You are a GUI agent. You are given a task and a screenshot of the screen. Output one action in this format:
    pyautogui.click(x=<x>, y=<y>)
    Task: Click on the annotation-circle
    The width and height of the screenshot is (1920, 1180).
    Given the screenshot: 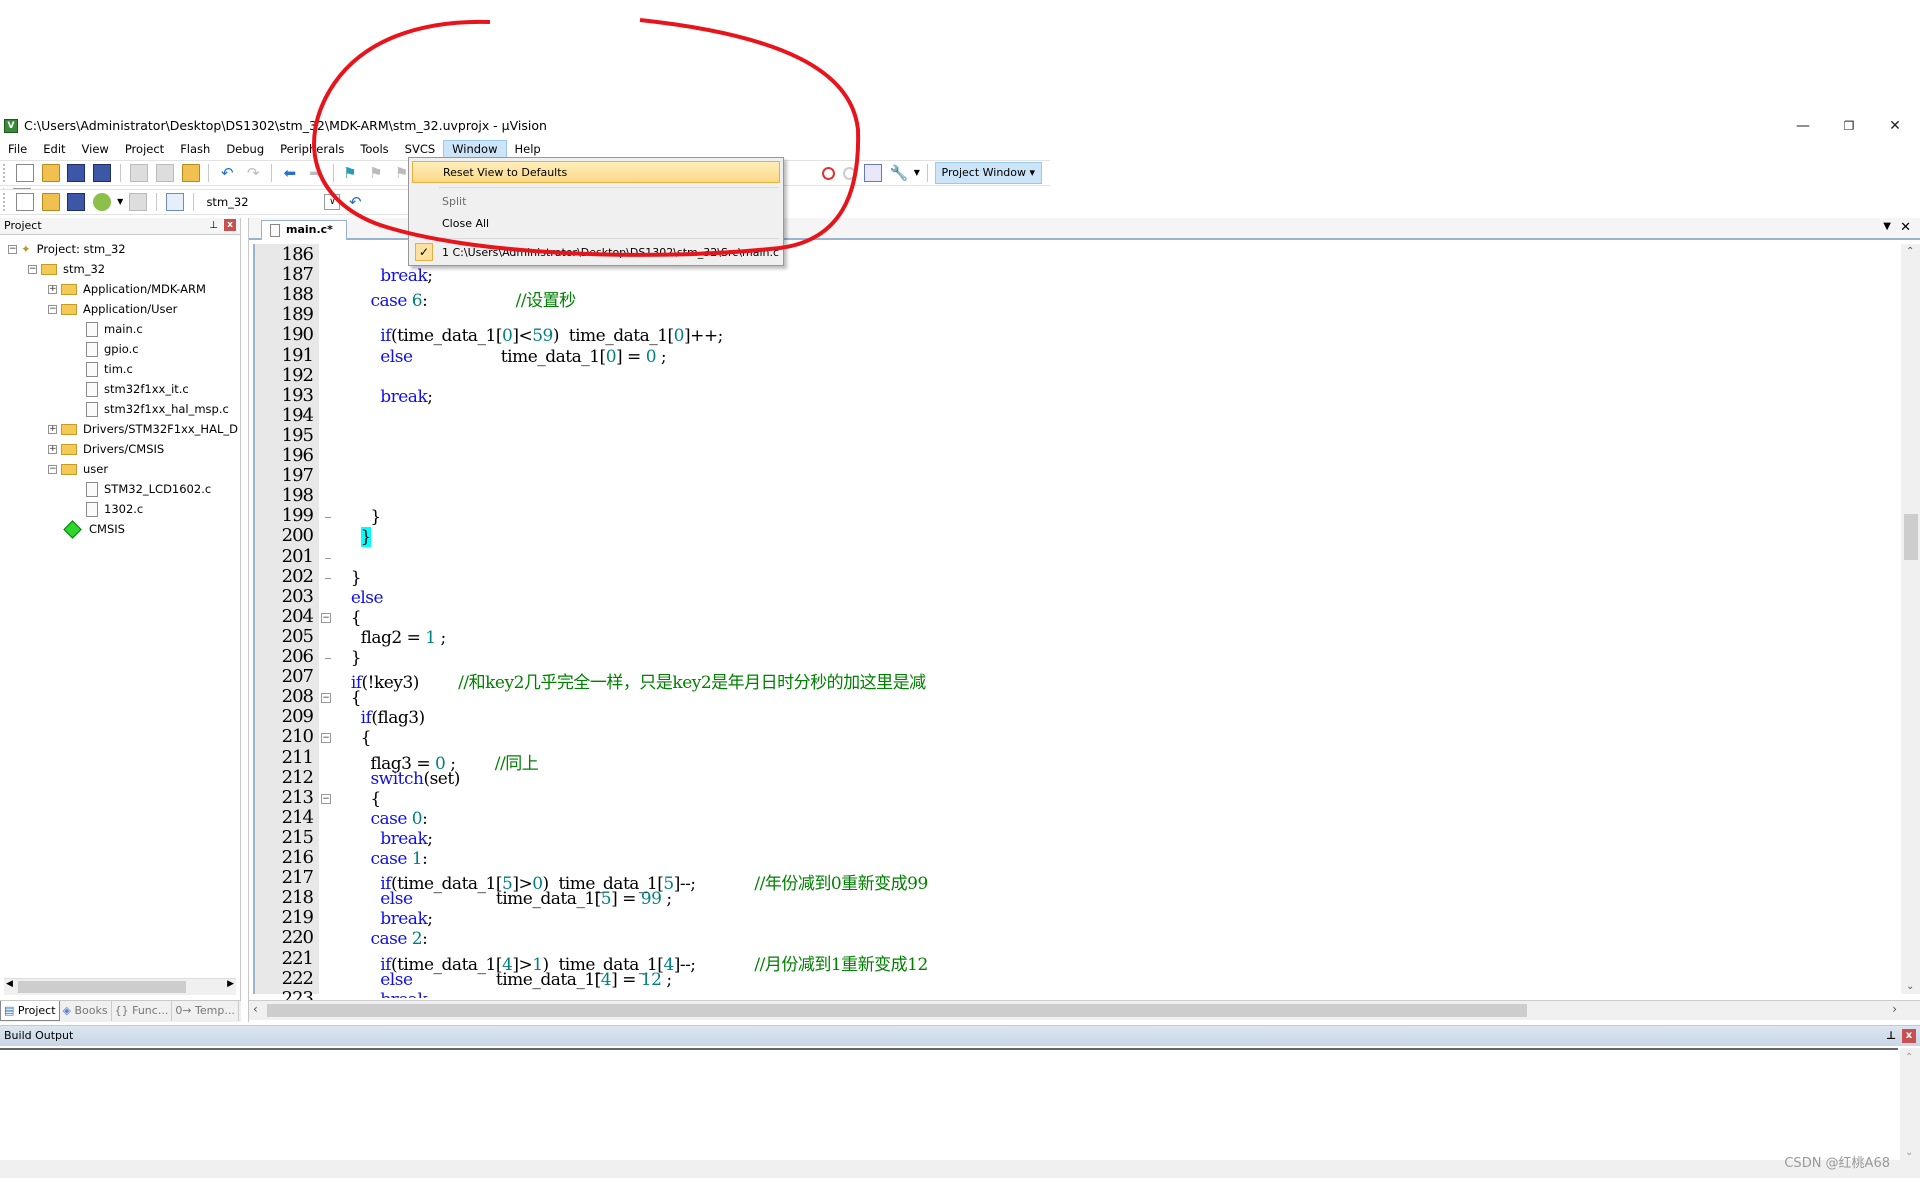 What is the action you would take?
    pyautogui.click(x=586, y=137)
    